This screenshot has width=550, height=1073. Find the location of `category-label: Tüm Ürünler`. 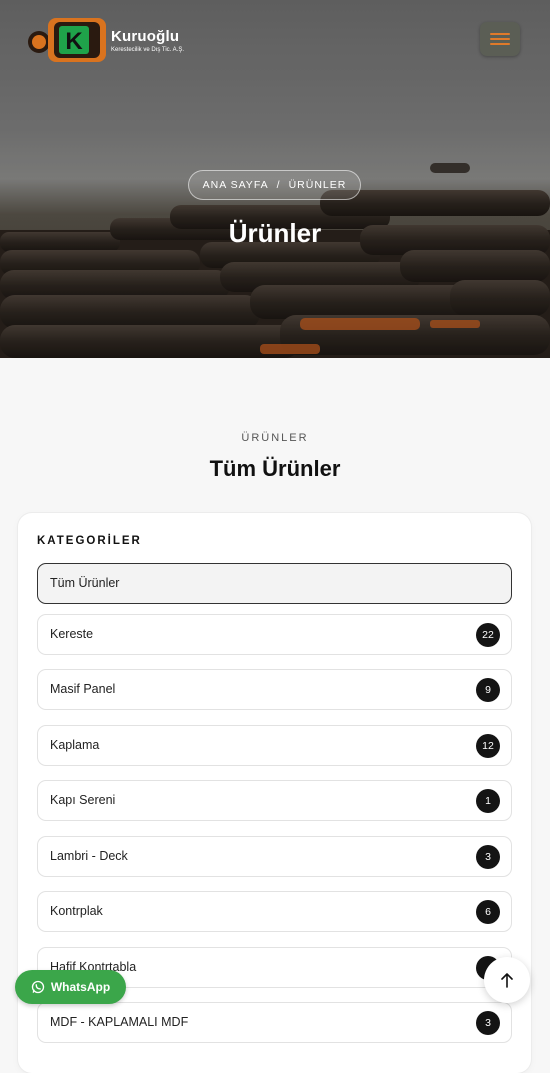

category-label: Tüm Ürünler is located at coordinates (85, 583).